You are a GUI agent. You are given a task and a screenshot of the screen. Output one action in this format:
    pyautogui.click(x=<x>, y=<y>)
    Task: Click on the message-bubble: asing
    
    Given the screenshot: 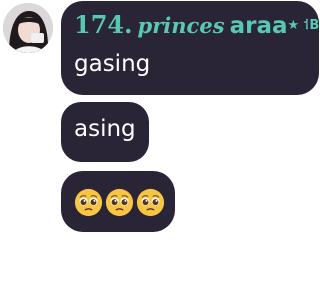 What is the action you would take?
    pyautogui.click(x=105, y=132)
    